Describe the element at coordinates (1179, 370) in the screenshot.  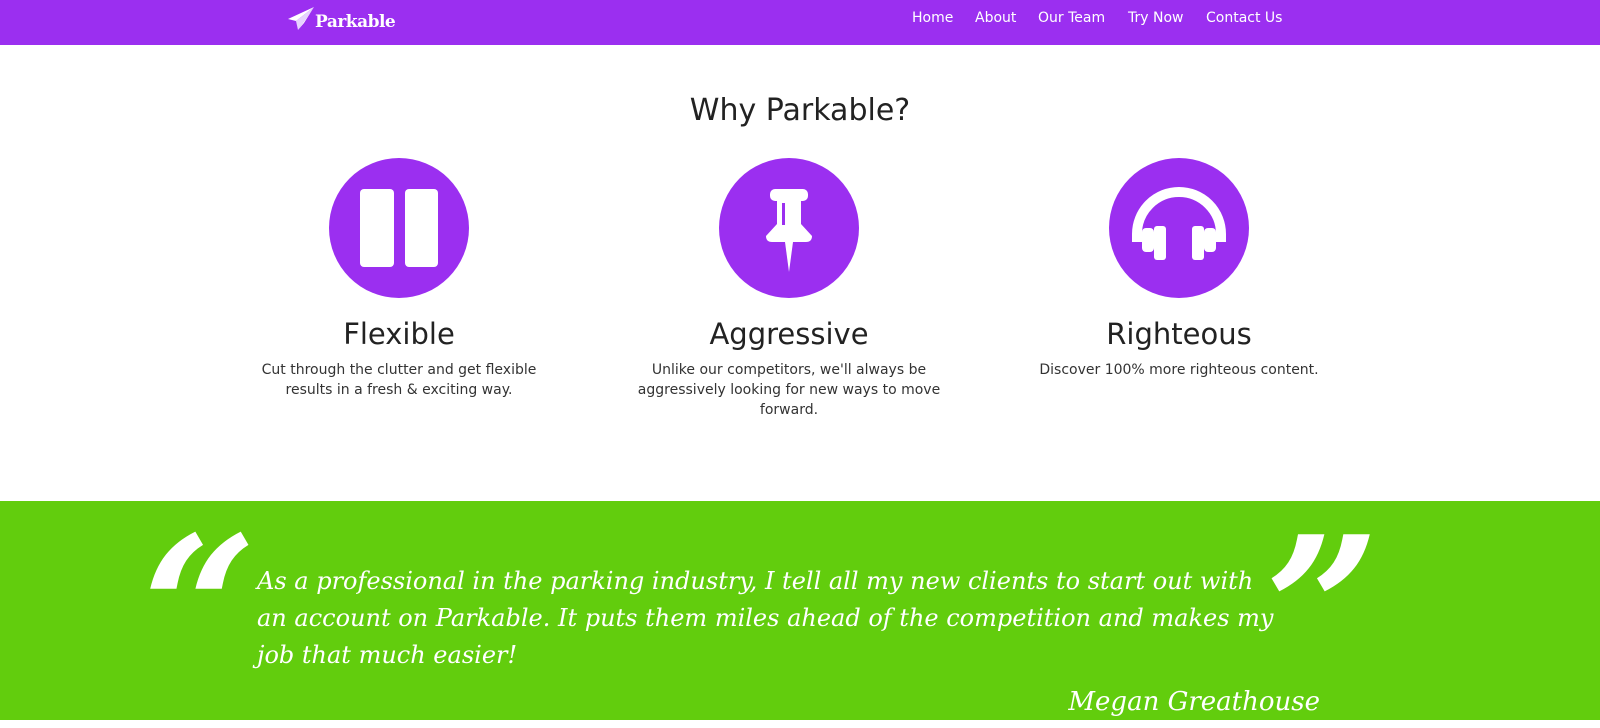
I see `feature-description: Discover 100% more righteous content.` at that location.